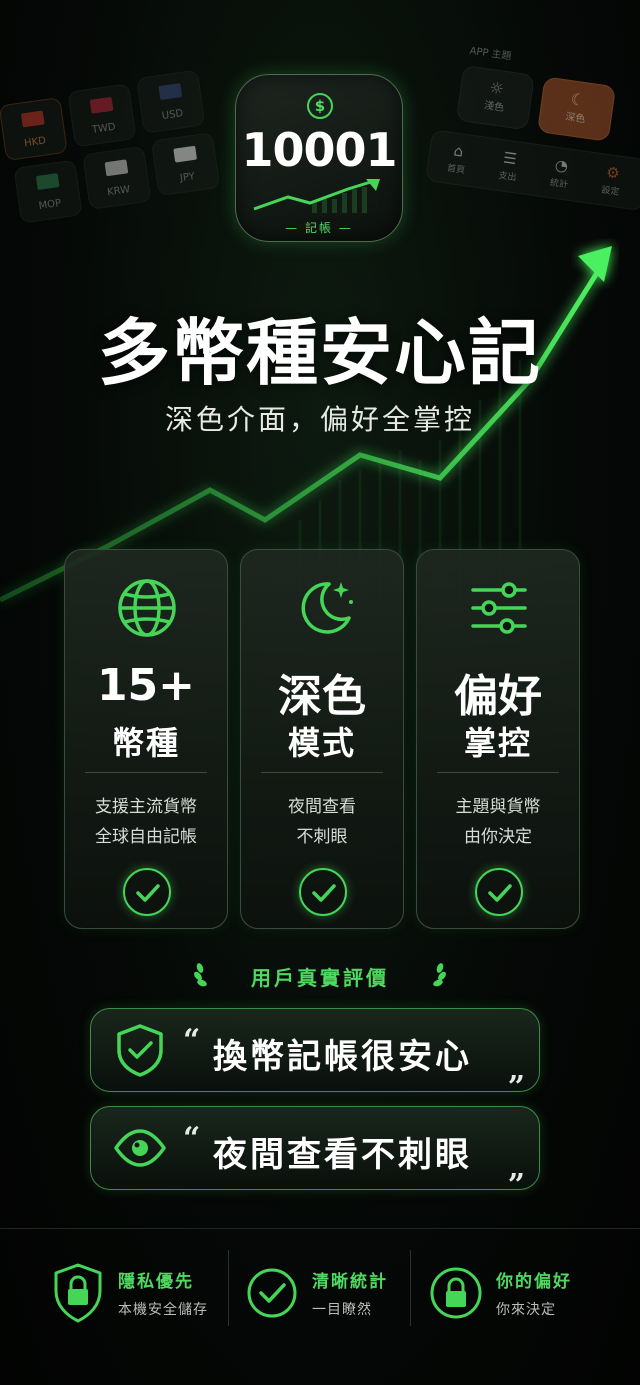  Describe the element at coordinates (187, 178) in the screenshot. I see `currency-code: JPY` at that location.